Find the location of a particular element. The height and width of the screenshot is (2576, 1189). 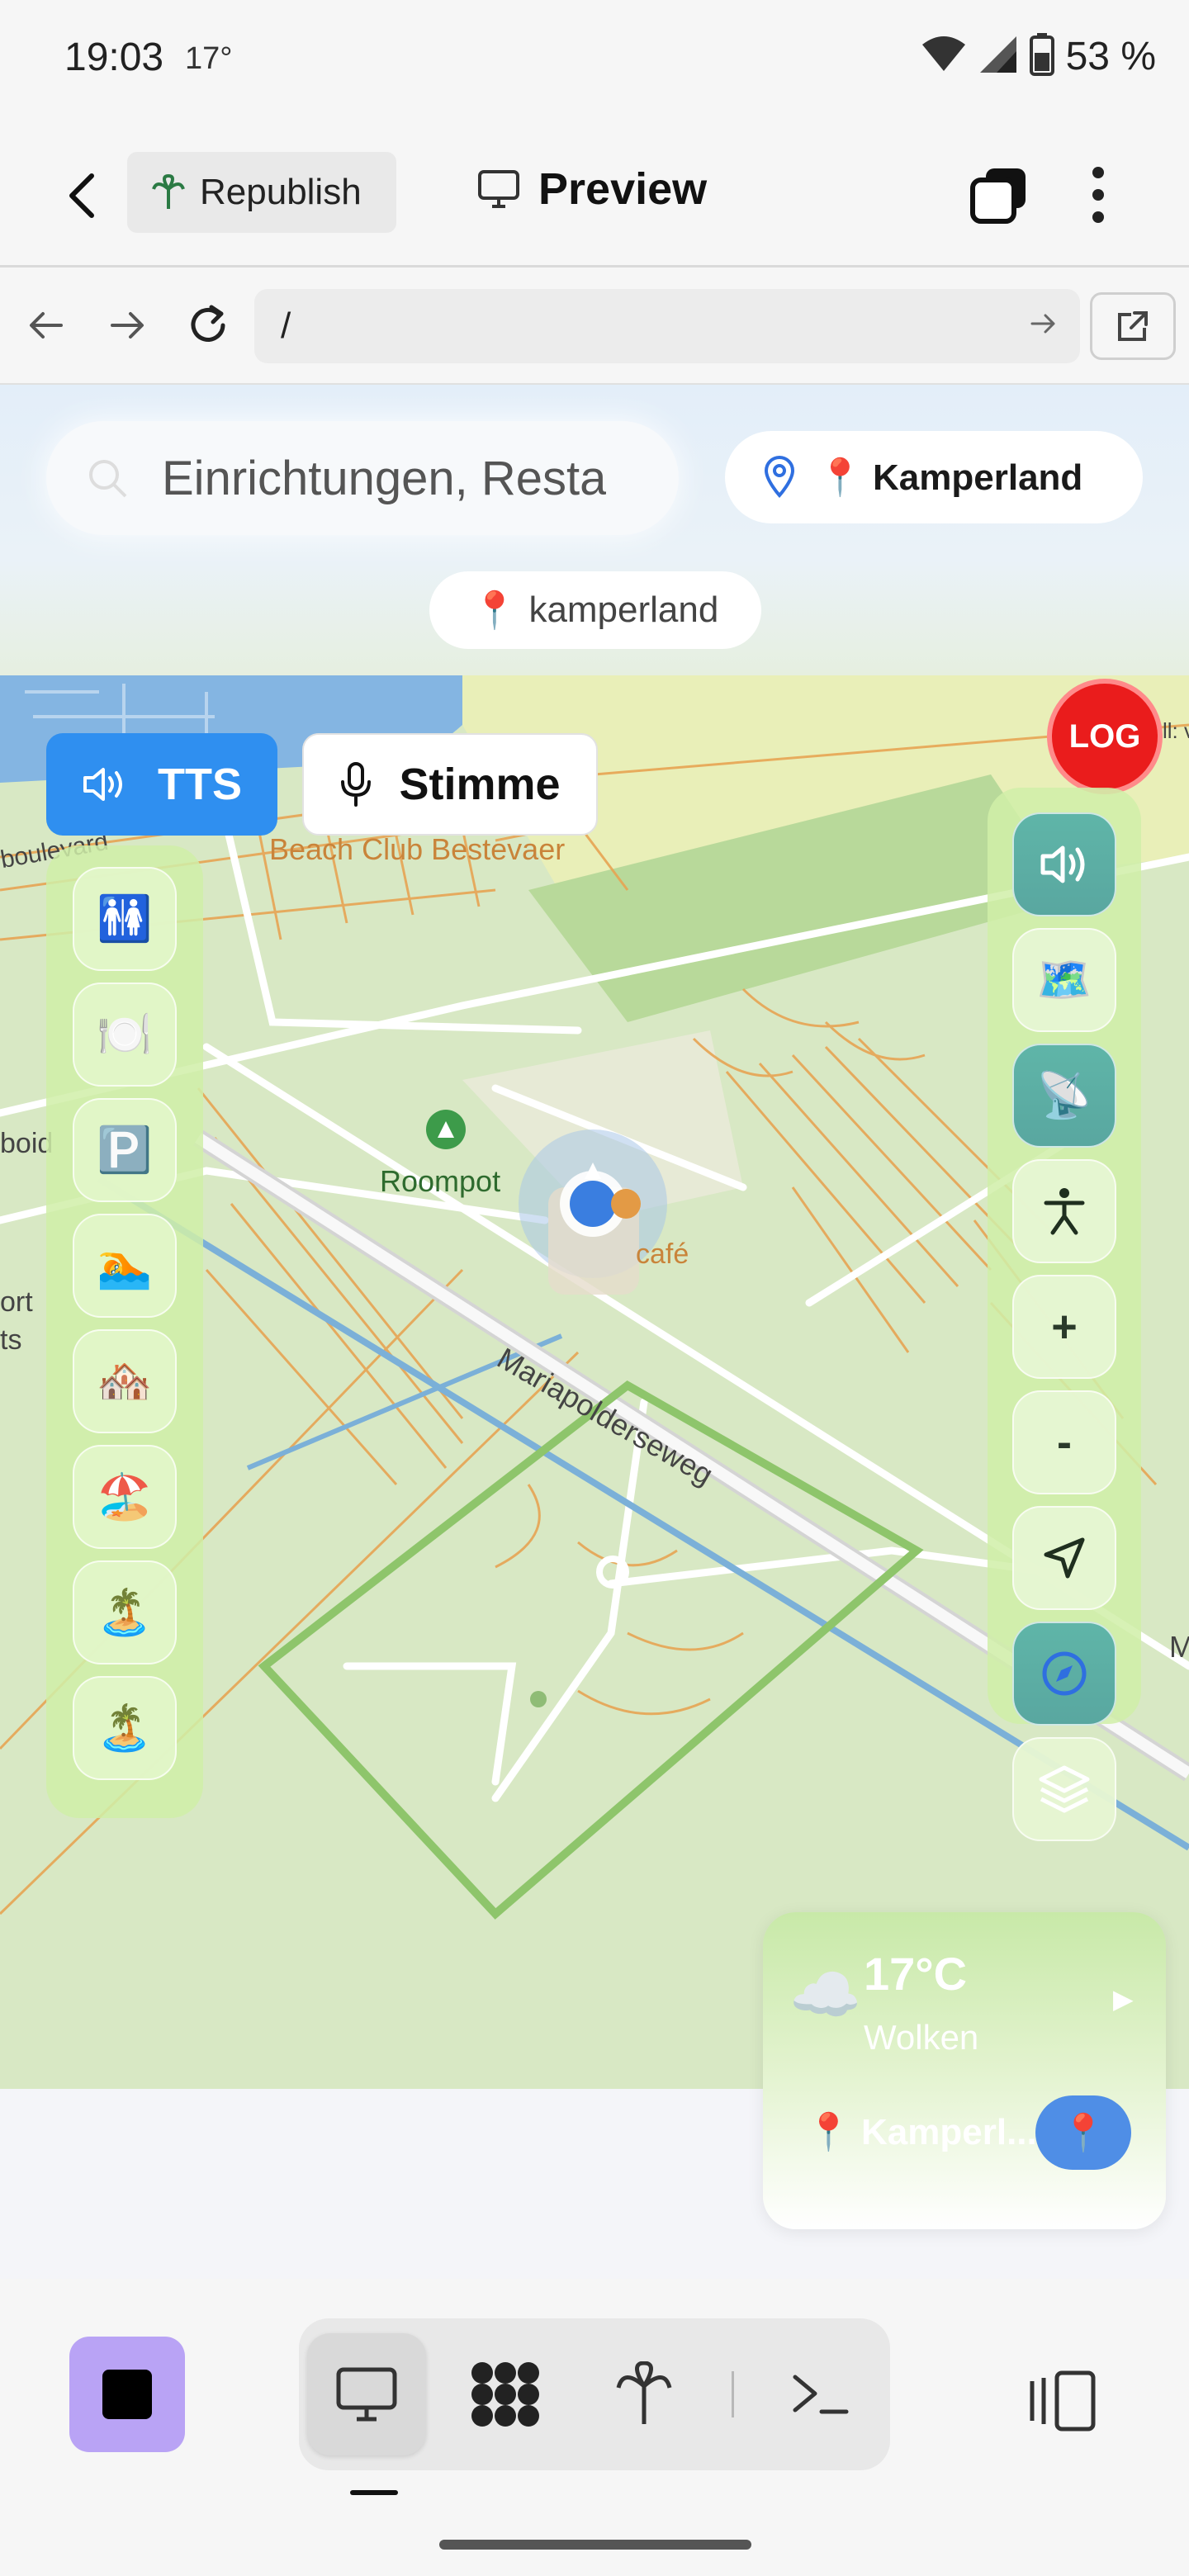

navigation-arrow-icon is located at coordinates (1064, 1558).